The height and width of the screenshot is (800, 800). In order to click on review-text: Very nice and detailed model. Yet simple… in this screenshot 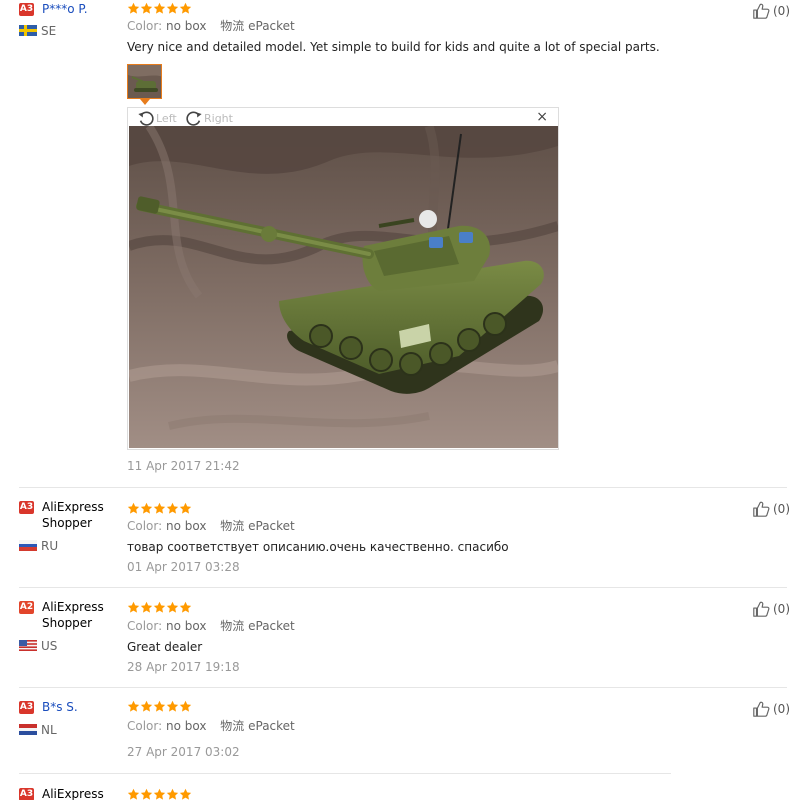, I will do `click(393, 47)`.